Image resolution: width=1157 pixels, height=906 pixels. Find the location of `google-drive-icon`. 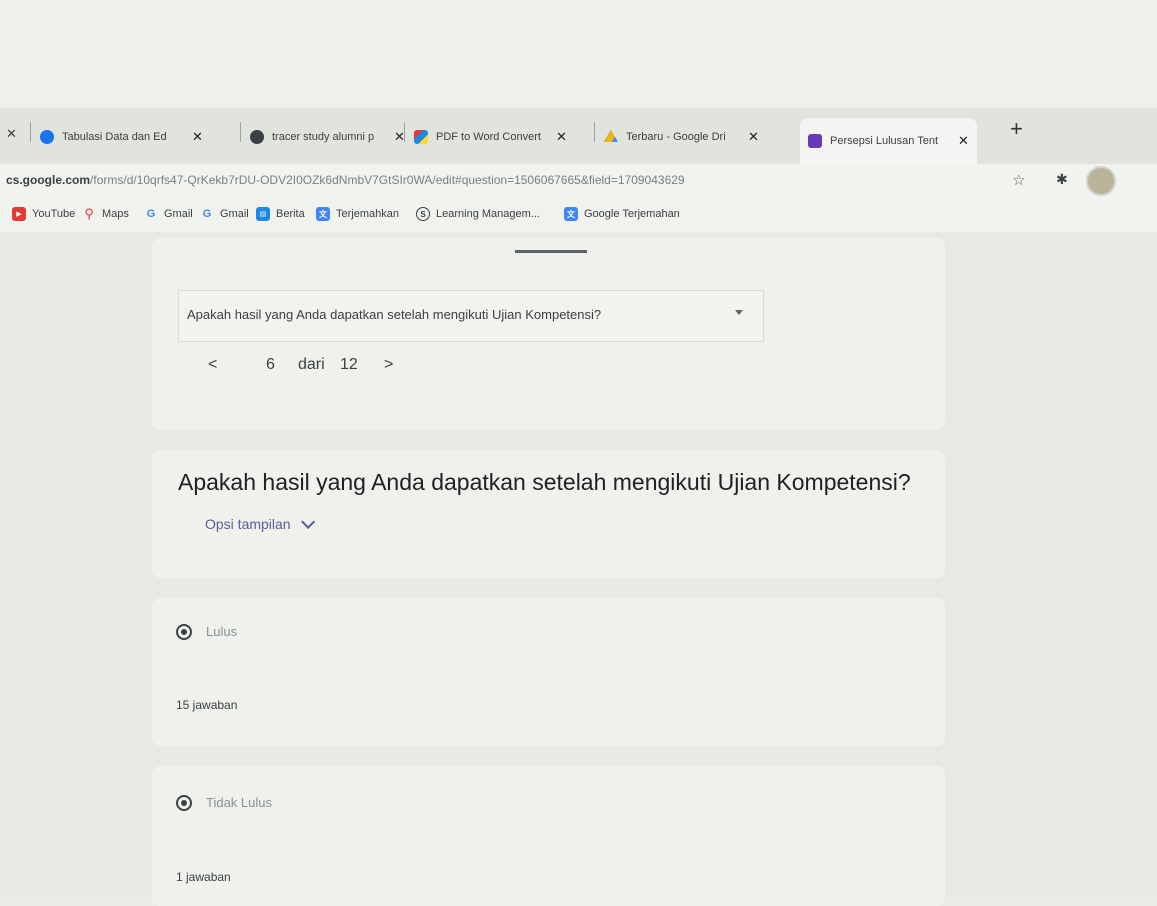

google-drive-icon is located at coordinates (611, 136).